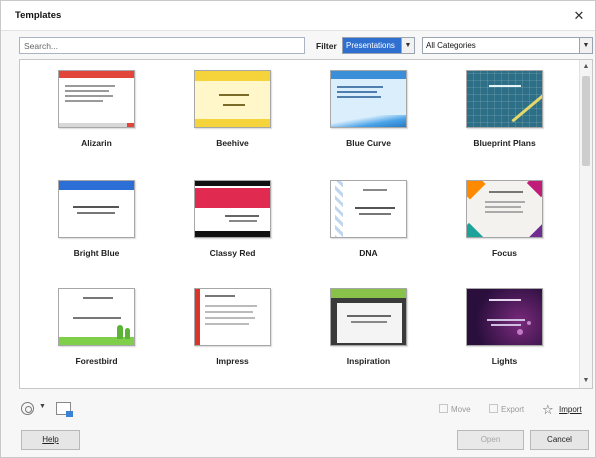 The height and width of the screenshot is (458, 596). I want to click on star-import-icon: ☆, so click(548, 409).